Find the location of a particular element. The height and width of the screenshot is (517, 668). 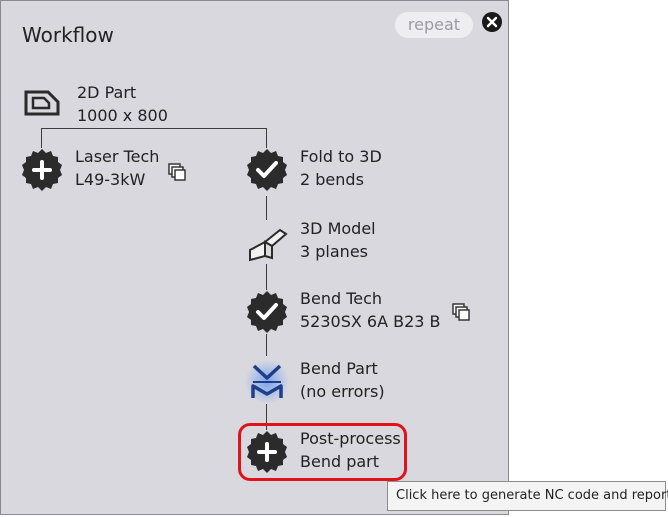

close-icon is located at coordinates (492, 22).